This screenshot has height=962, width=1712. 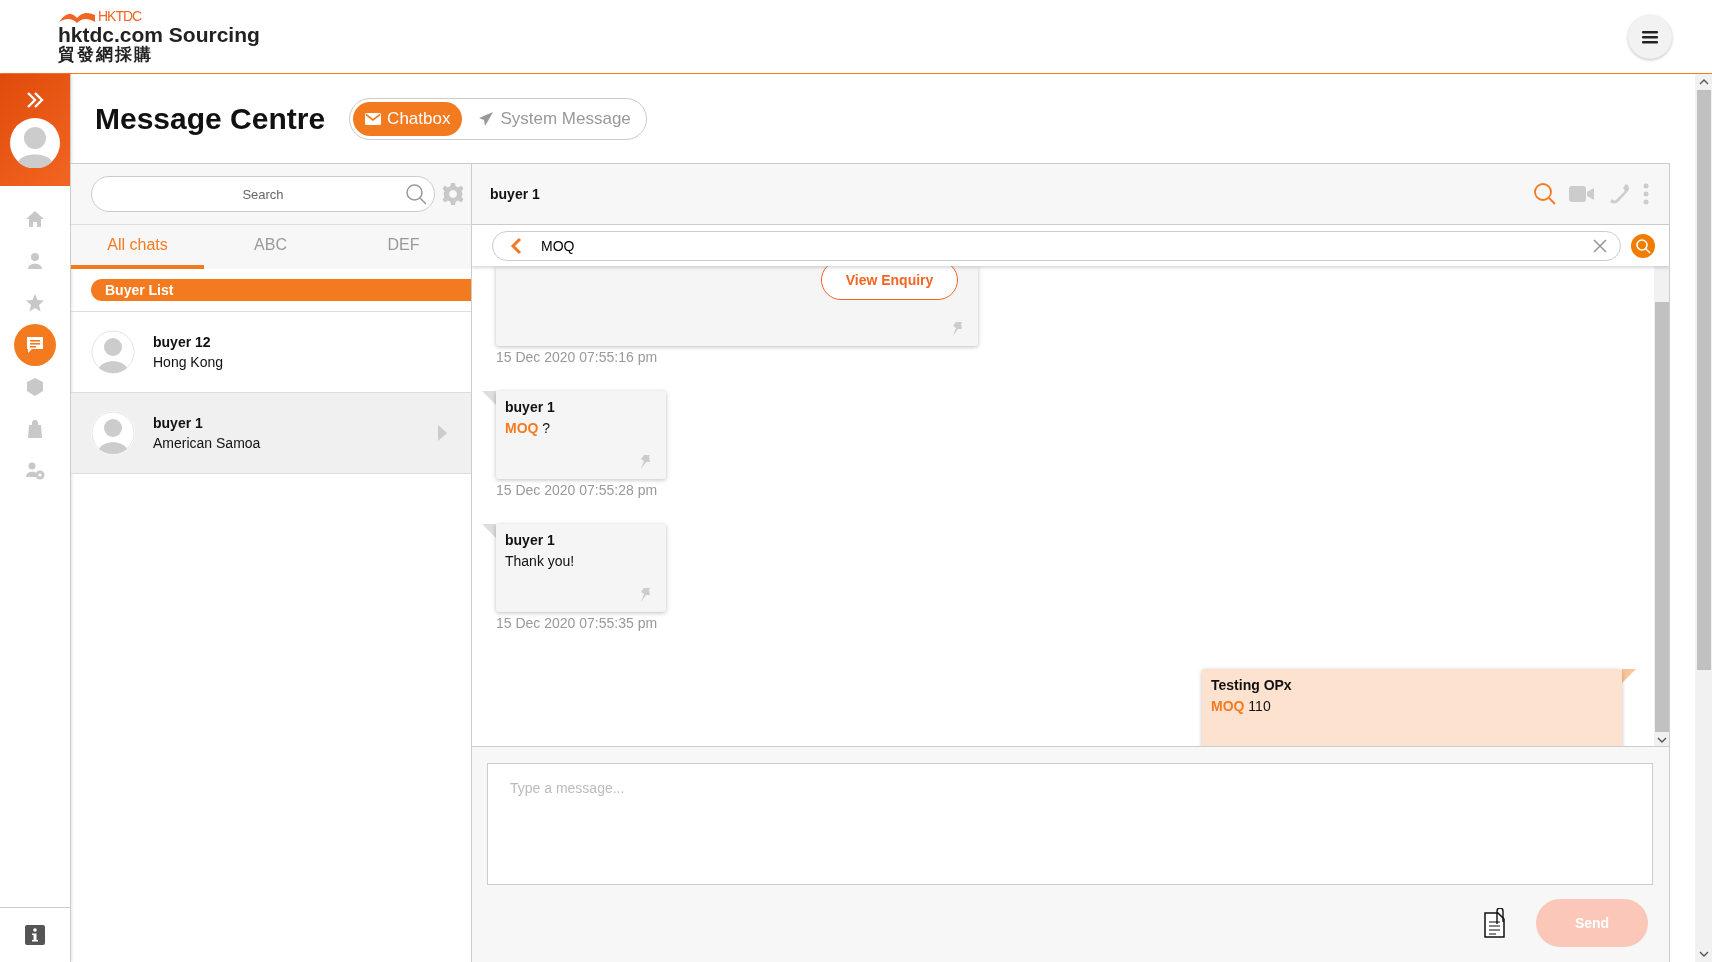 I want to click on message-search-field: MOQ, so click(x=1056, y=245).